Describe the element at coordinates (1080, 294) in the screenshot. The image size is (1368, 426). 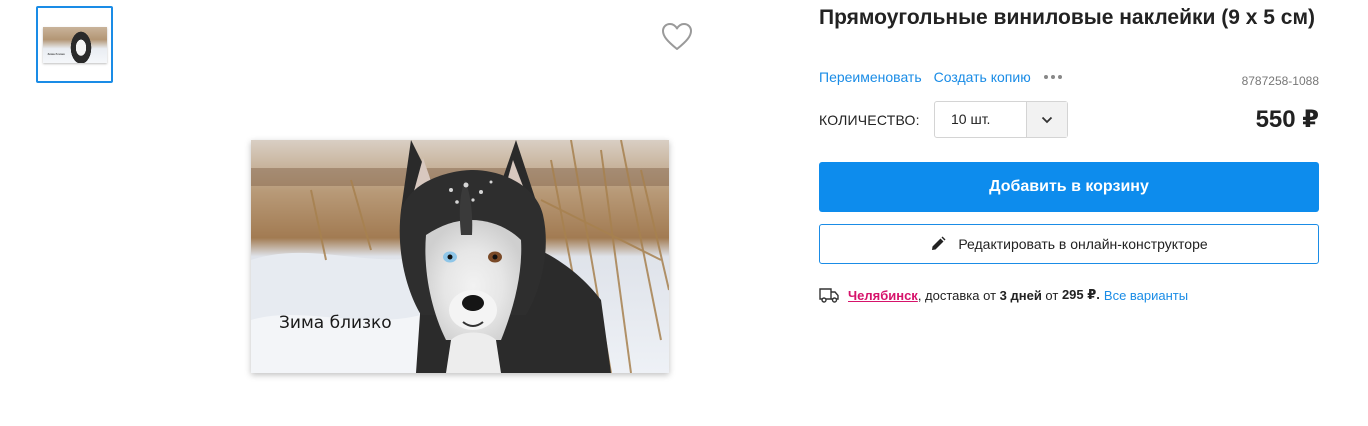
I see `delivery-price: 295 ₽.` at that location.